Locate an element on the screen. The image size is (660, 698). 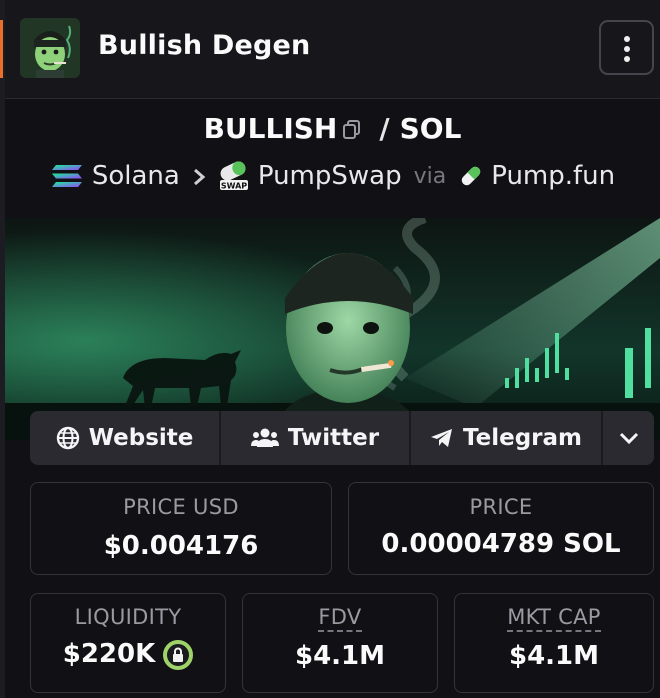
market-cap-card: MKT CAP $4.1M is located at coordinates (554, 643).